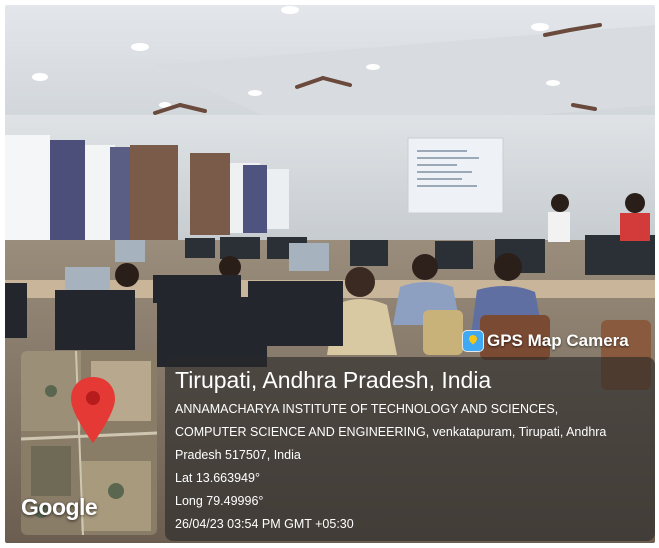 The image size is (659, 548). I want to click on longitude: Long 79.49996°, so click(219, 501).